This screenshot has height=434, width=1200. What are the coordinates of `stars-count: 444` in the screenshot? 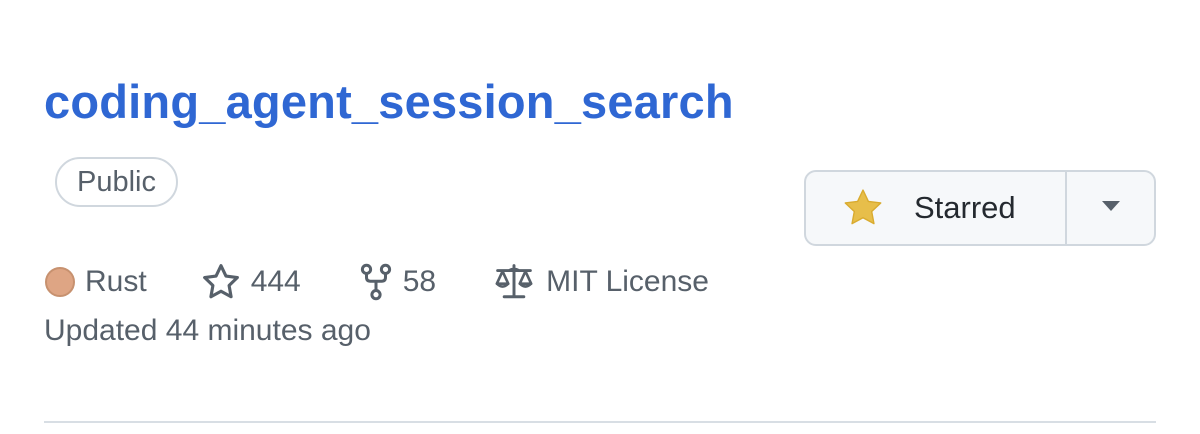 It's located at (275, 281).